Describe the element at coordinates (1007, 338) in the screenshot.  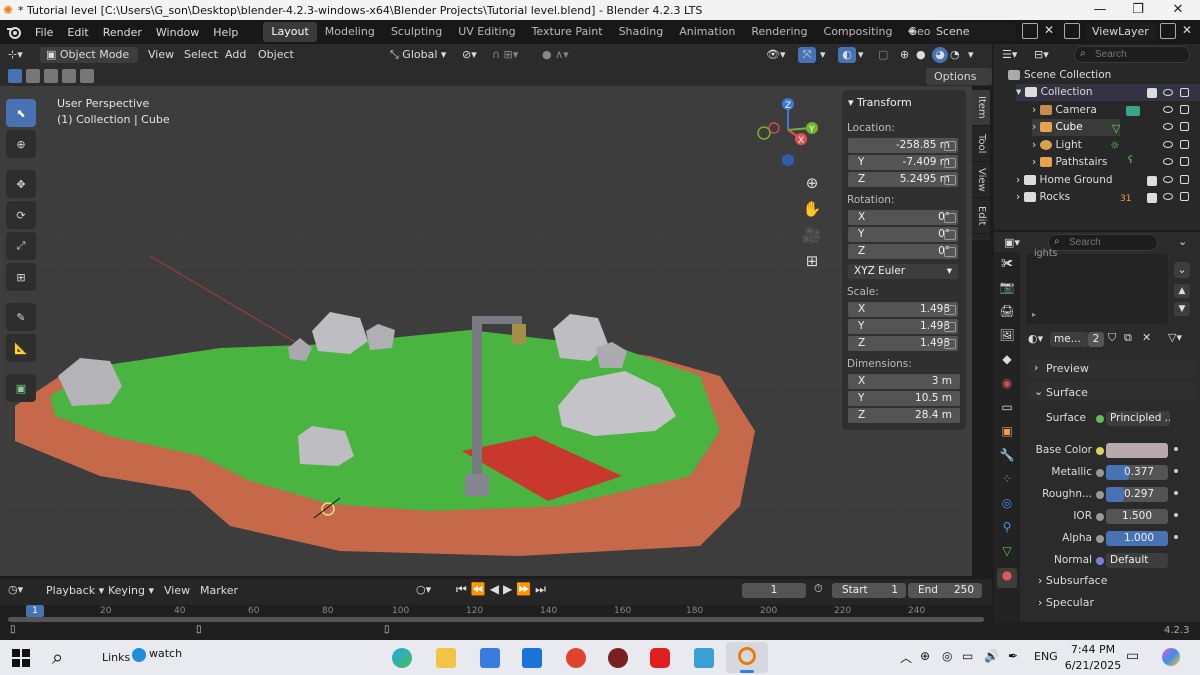
I see `view-layer-tab-icon: 🖼` at that location.